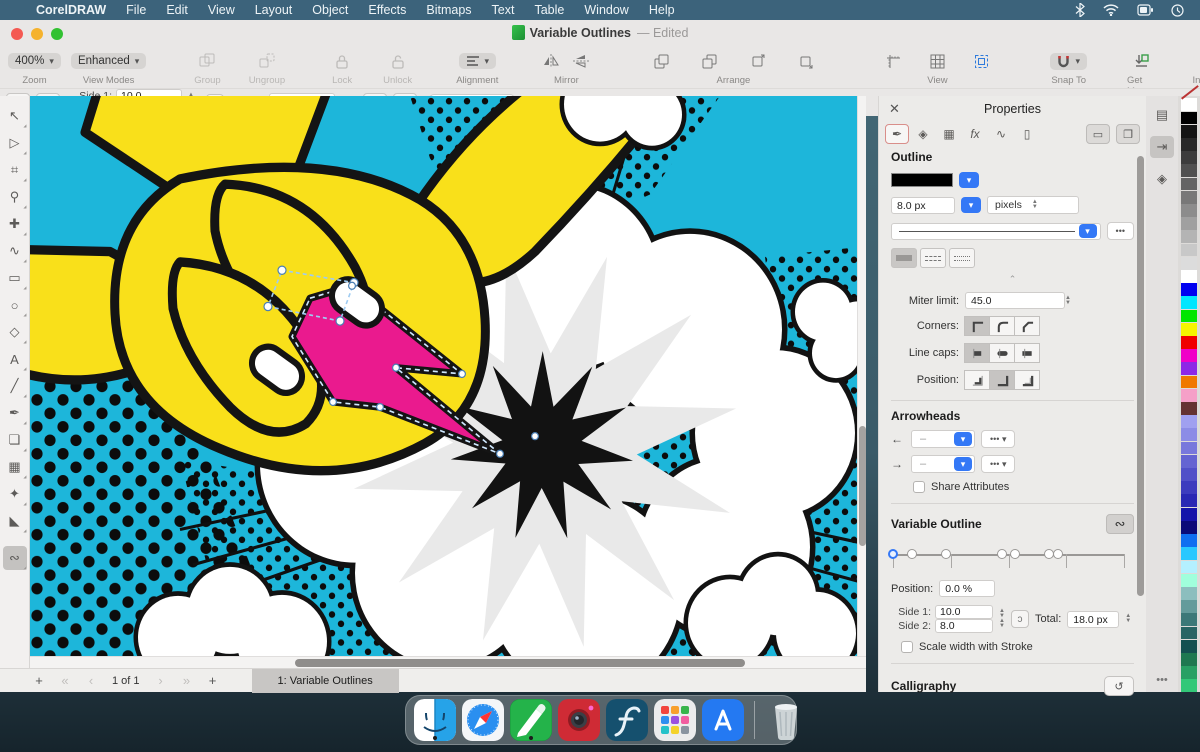  I want to click on h-scroll-thumb, so click(520, 663).